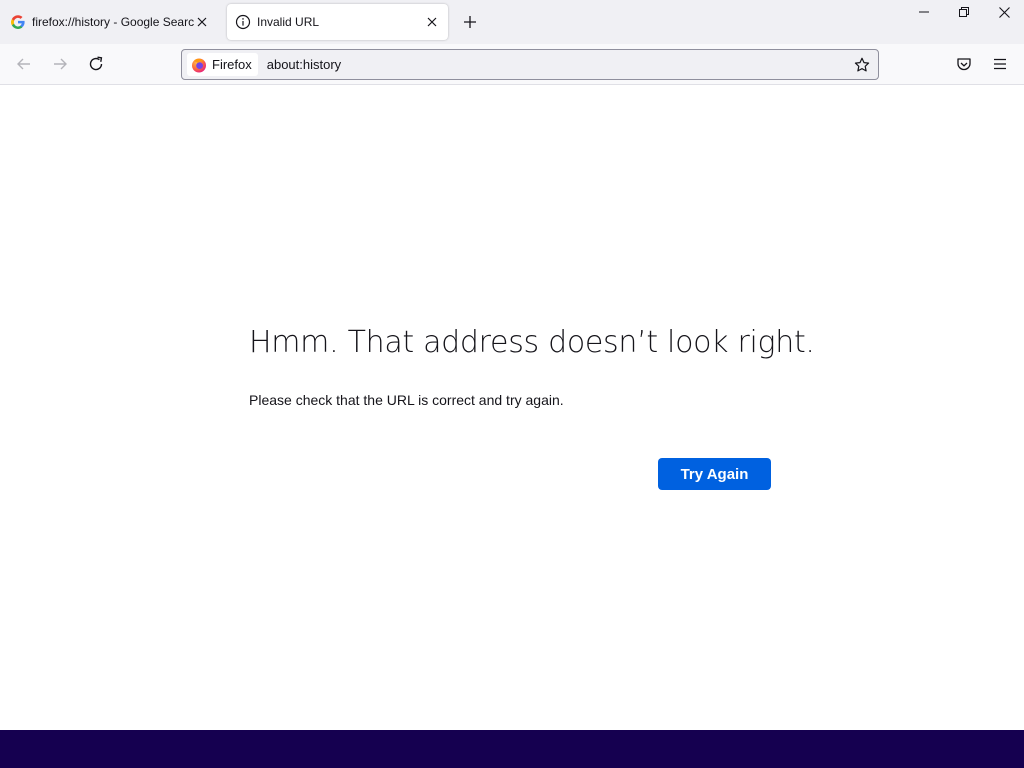 The image size is (1024, 768). I want to click on forward-button, so click(60, 64).